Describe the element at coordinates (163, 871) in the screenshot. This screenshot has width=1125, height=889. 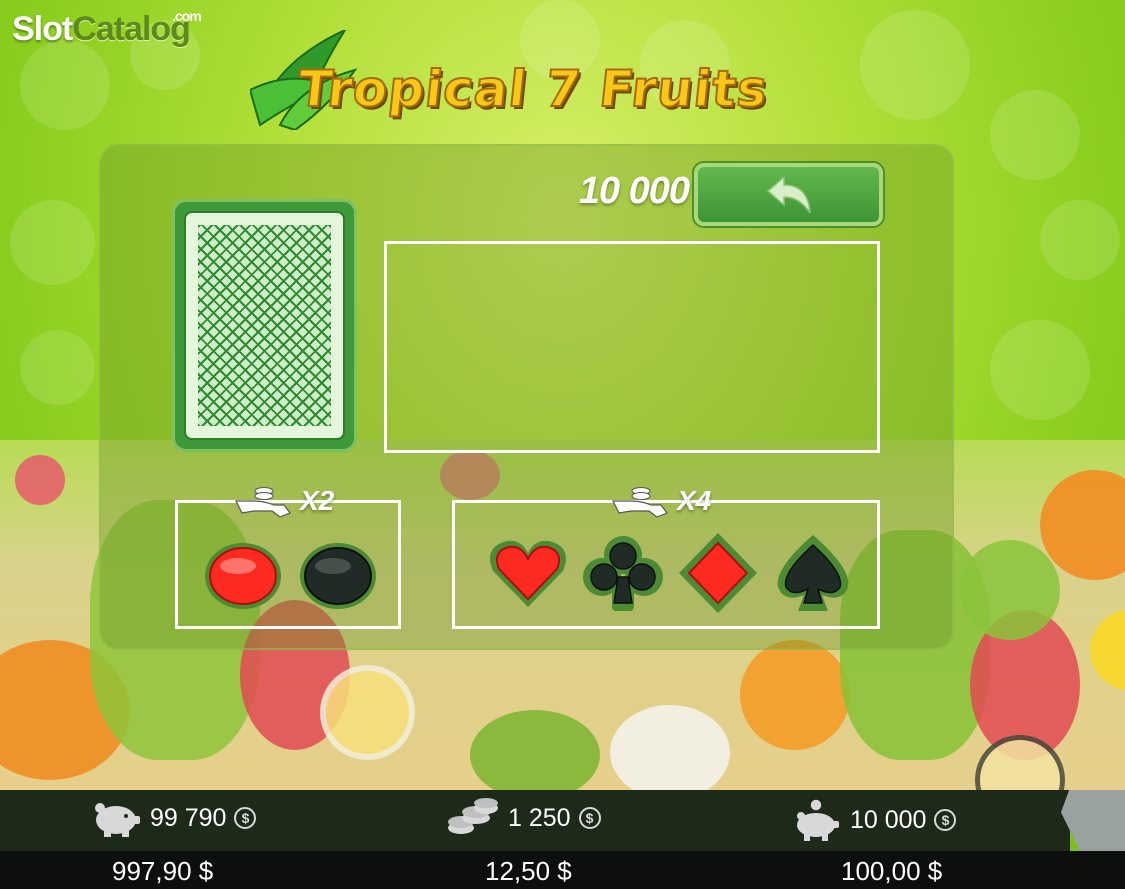
I see `balance-money: 997,90 $` at that location.